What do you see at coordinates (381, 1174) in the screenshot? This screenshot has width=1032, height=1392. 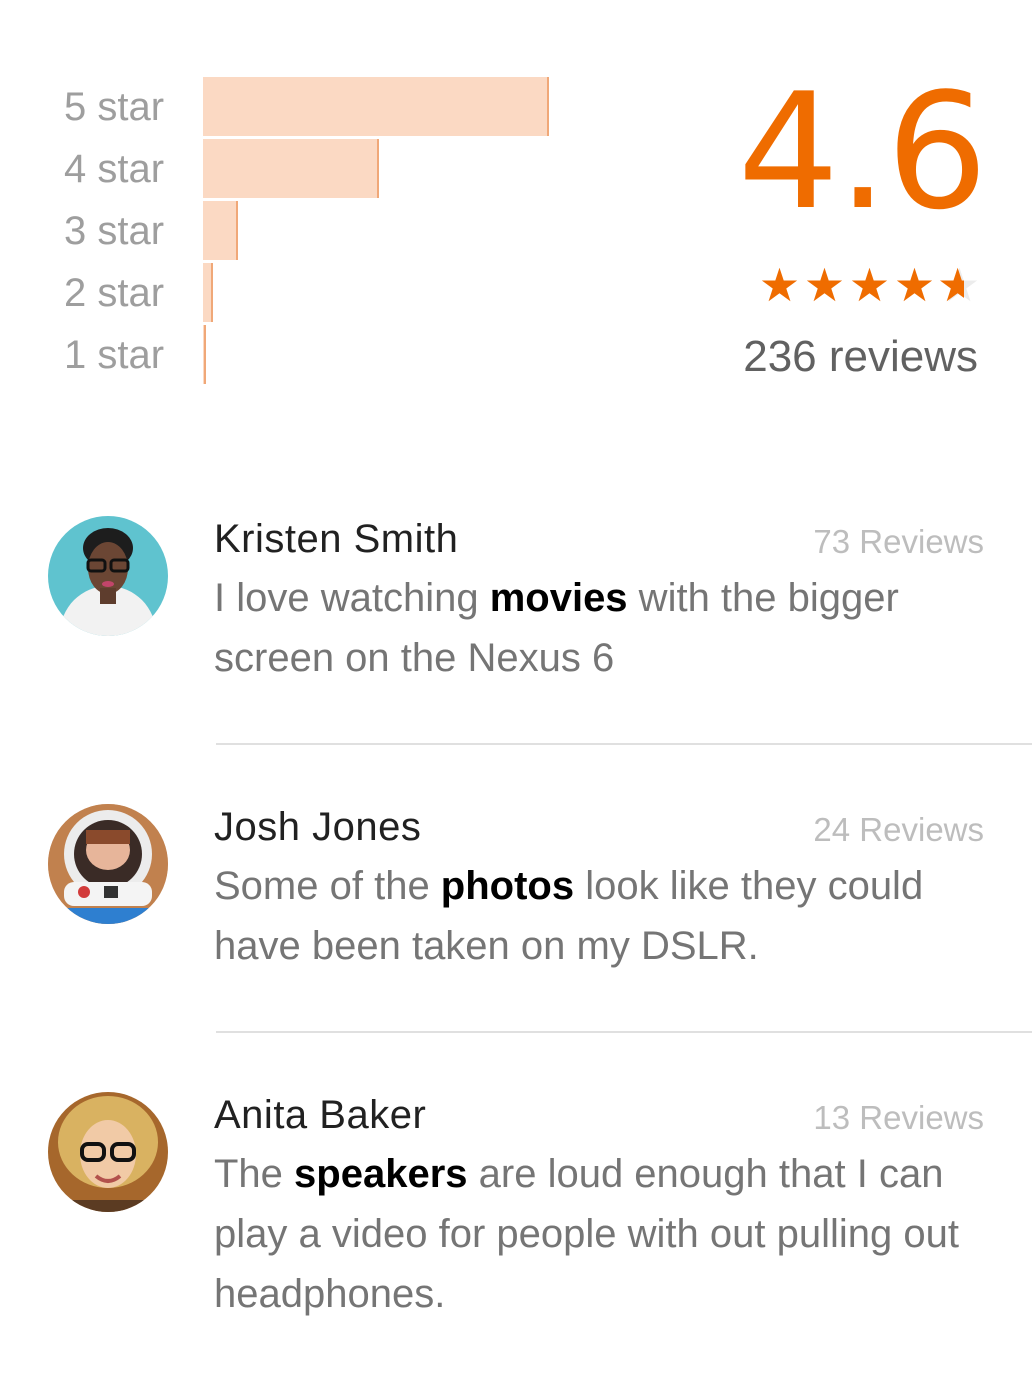 I see `review-highlight-keyword: speakers` at bounding box center [381, 1174].